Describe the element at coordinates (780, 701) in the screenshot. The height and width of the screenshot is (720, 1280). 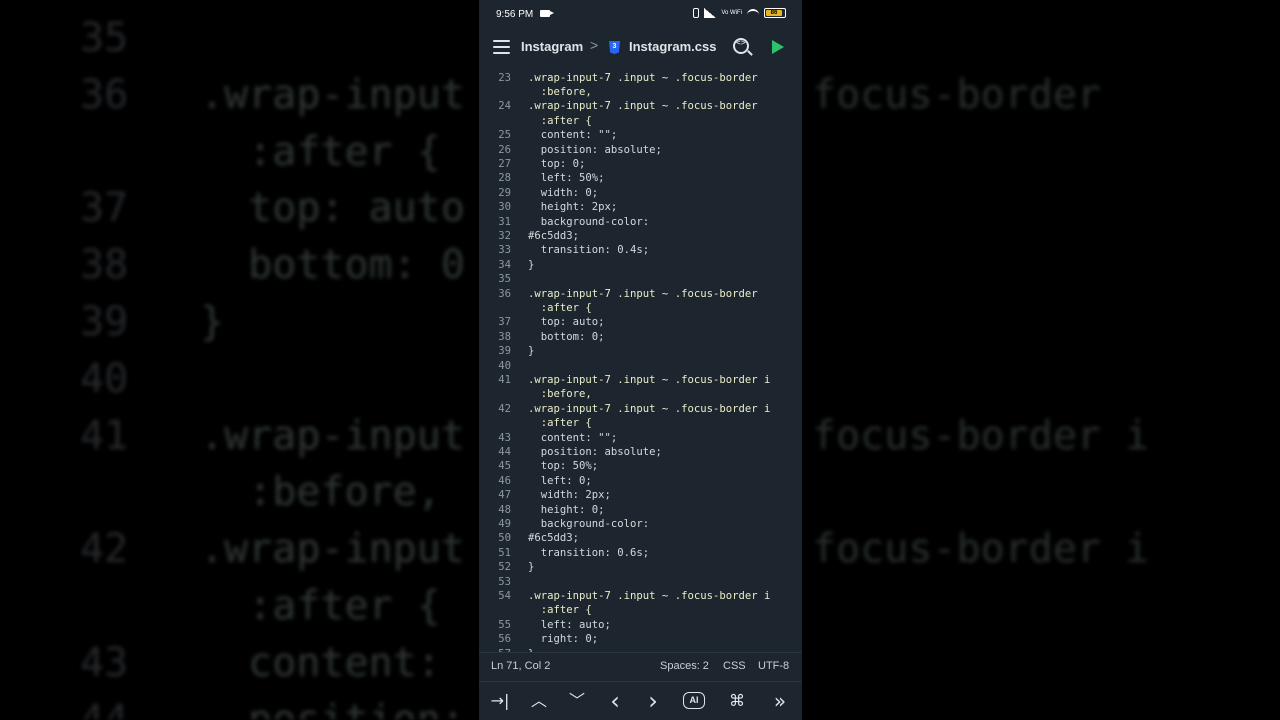
I see `more-keys-icon: »` at that location.